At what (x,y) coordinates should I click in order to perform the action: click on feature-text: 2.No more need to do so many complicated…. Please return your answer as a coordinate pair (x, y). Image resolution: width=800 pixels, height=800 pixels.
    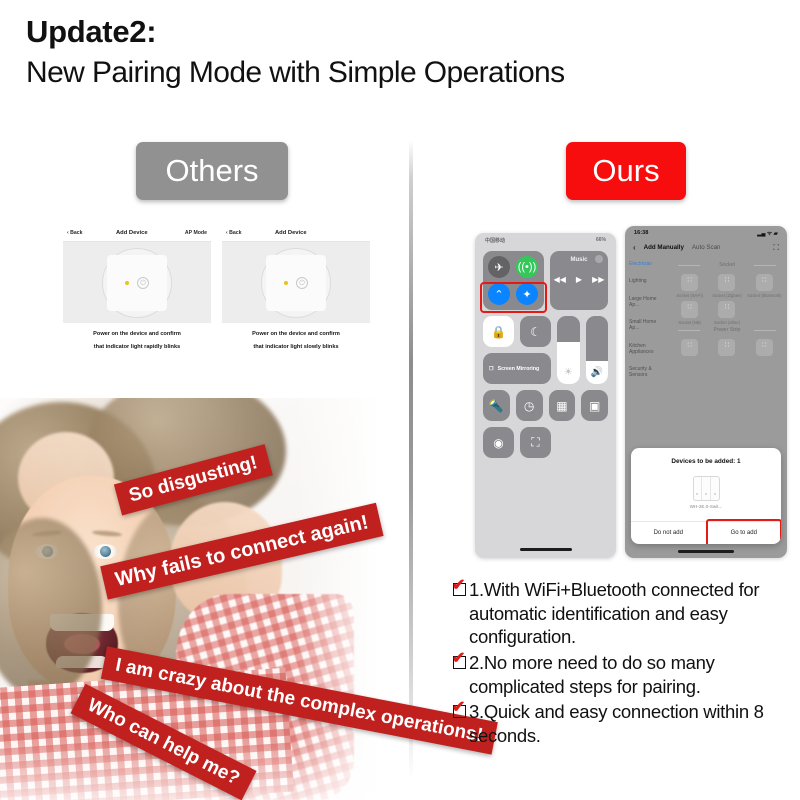
    Looking at the image, I should click on (592, 674).